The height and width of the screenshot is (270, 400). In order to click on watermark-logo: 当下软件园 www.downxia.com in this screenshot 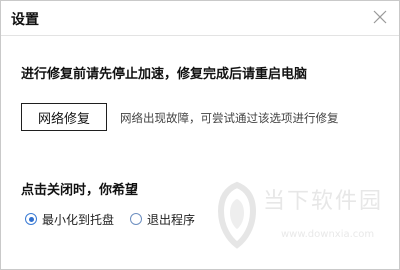, I will do `click(298, 221)`.